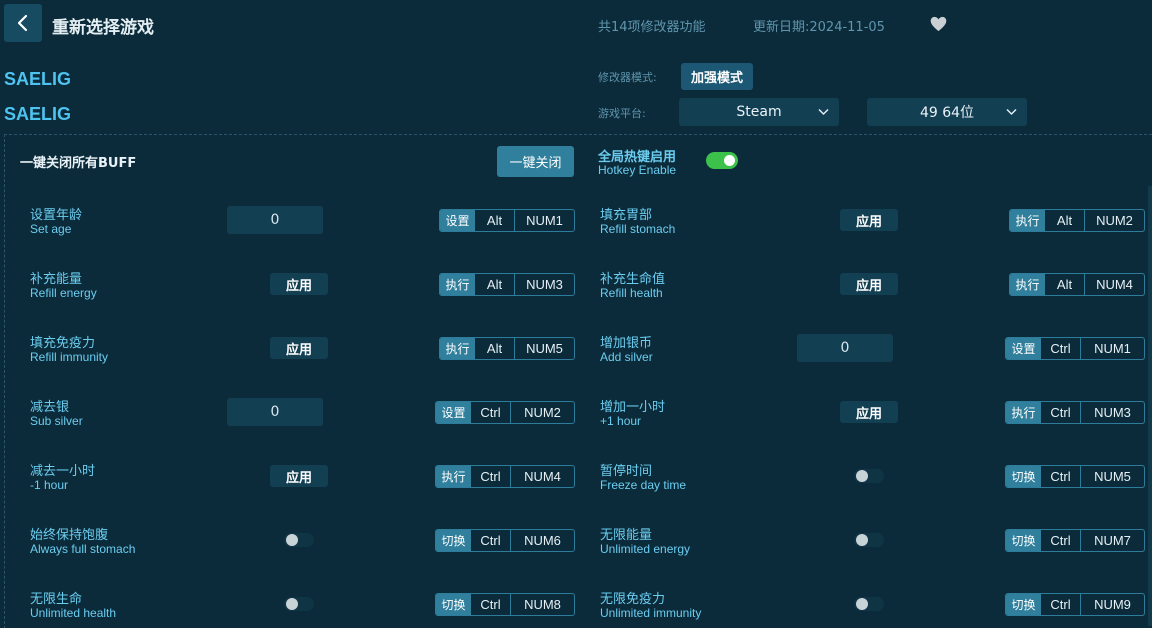 Image resolution: width=1152 pixels, height=628 pixels. I want to click on hotkey-combo: 执行 Alt NUM2, so click(1077, 220).